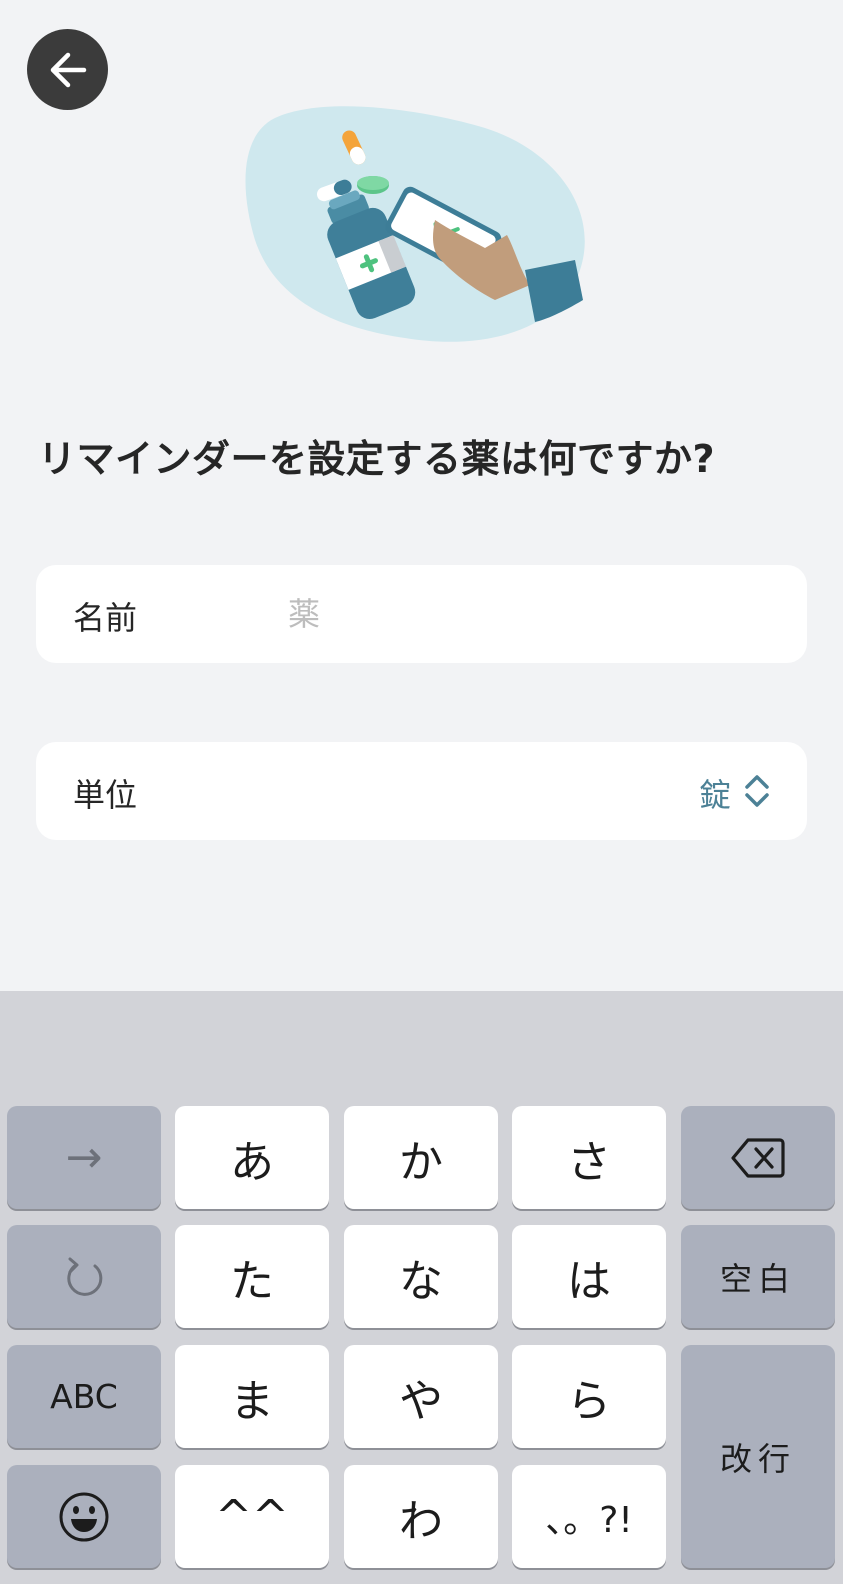 This screenshot has width=843, height=1584. Describe the element at coordinates (589, 1157) in the screenshot. I see `key-sa: さ` at that location.